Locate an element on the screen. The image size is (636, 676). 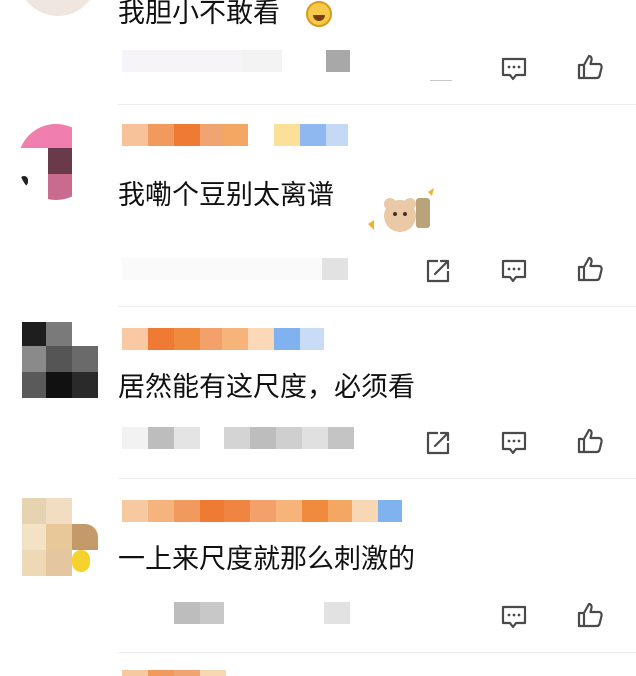
laughing-emoji-icon is located at coordinates (319, 14).